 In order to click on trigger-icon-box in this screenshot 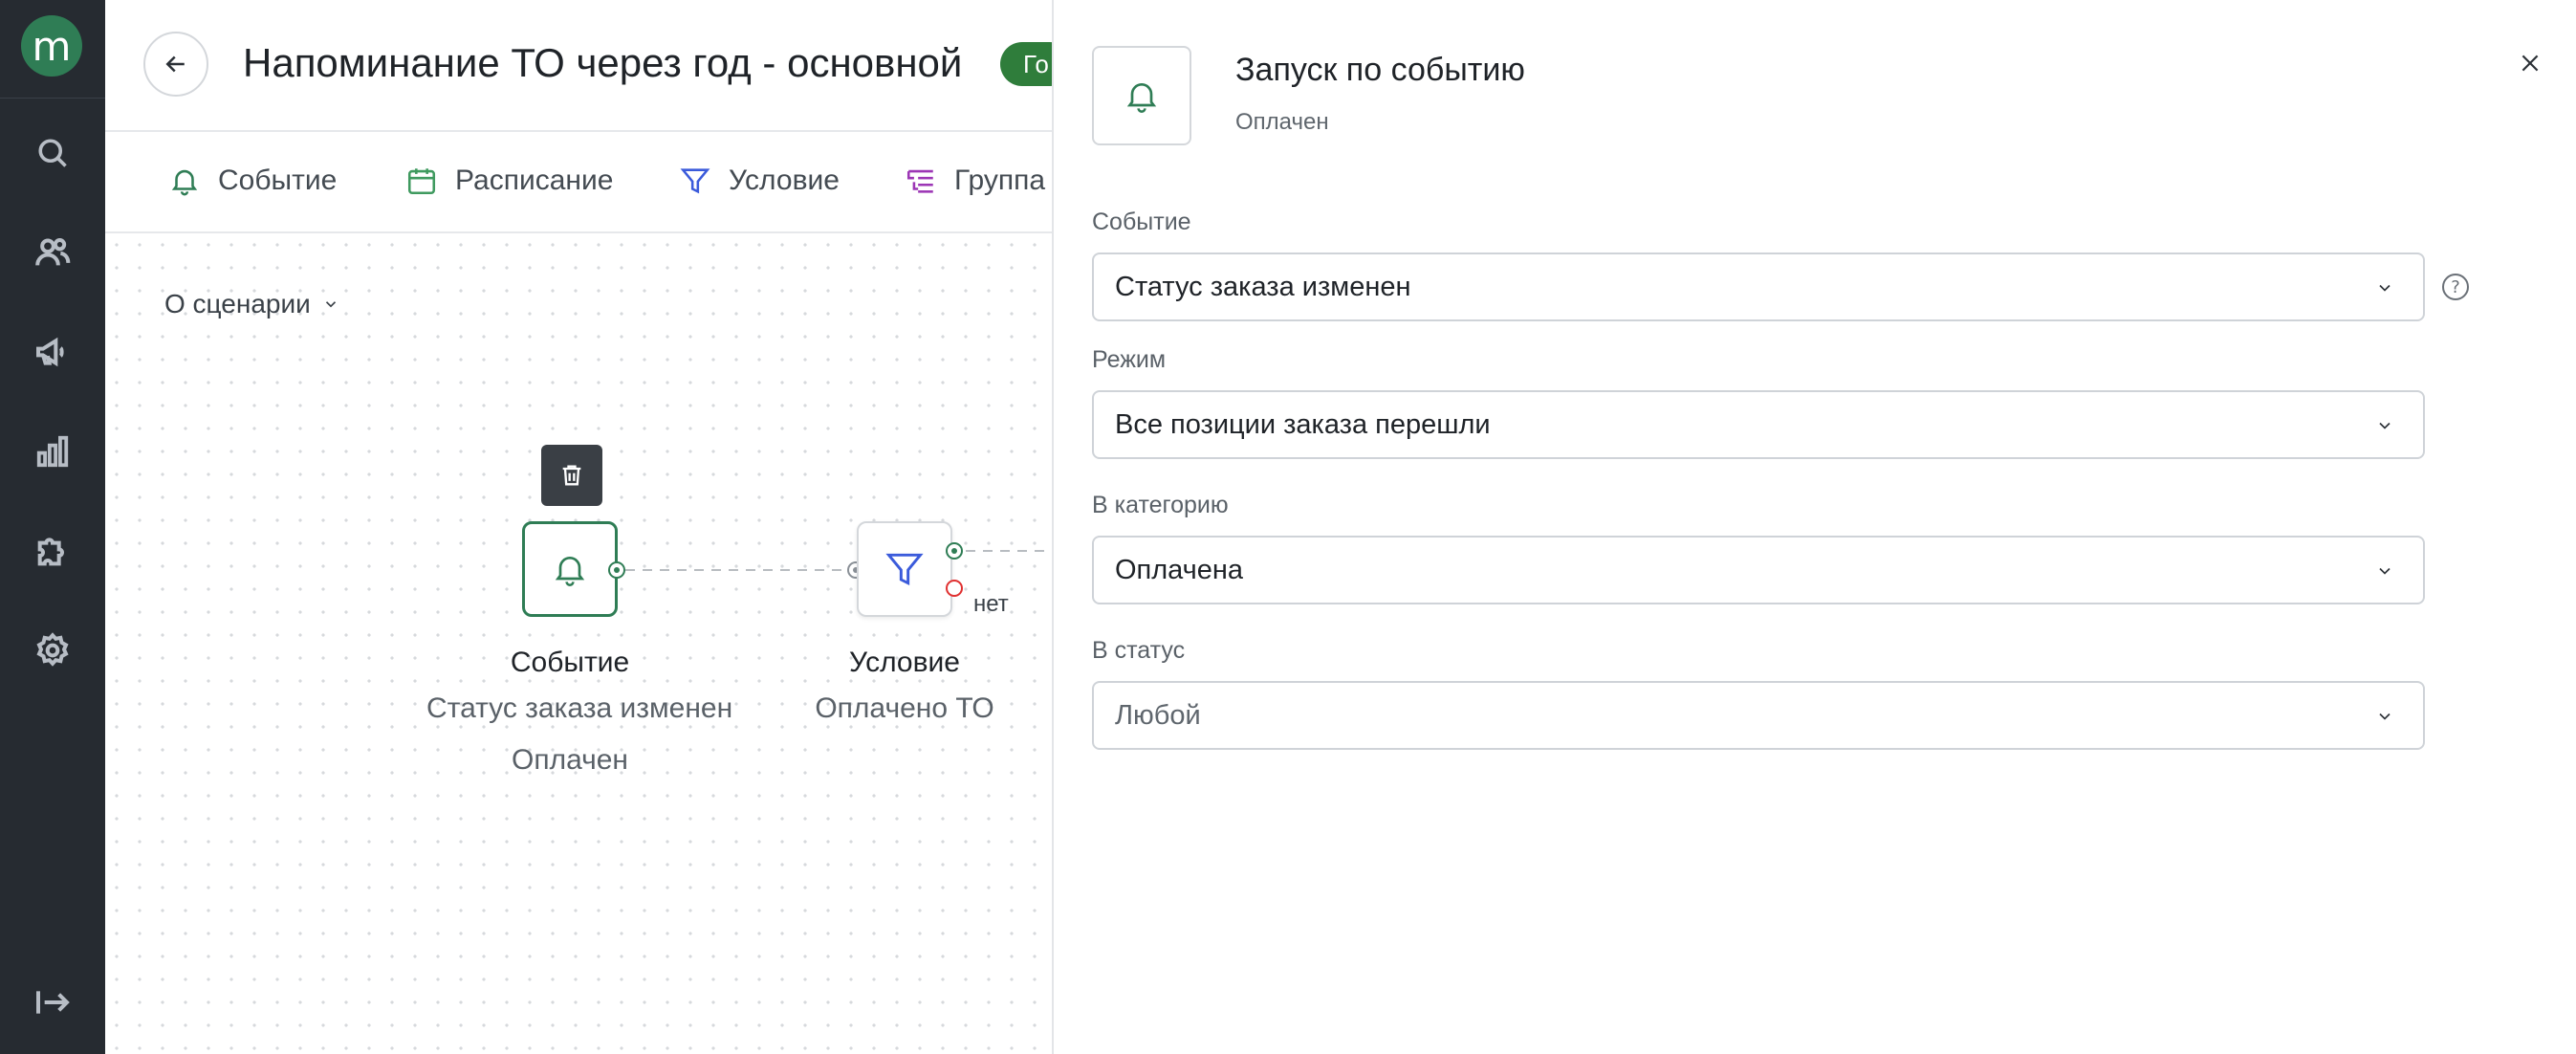, I will do `click(1141, 96)`.